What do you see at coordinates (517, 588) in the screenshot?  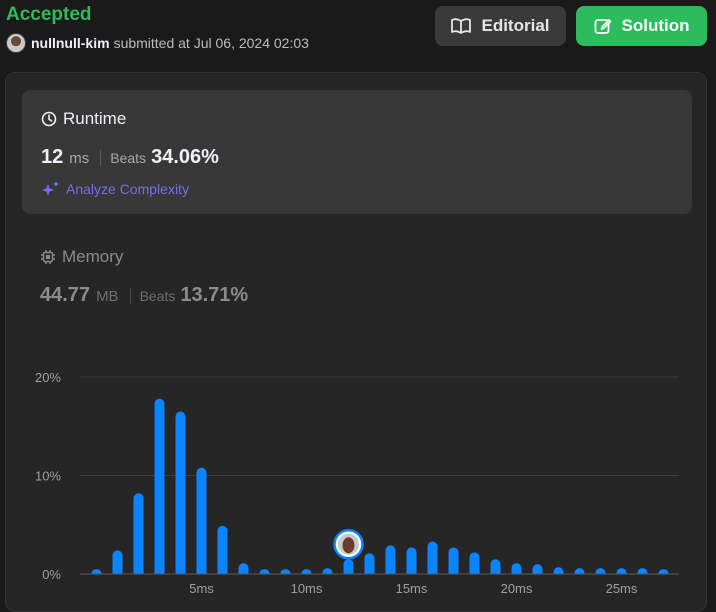 I see `x-tick-label: 20ms` at bounding box center [517, 588].